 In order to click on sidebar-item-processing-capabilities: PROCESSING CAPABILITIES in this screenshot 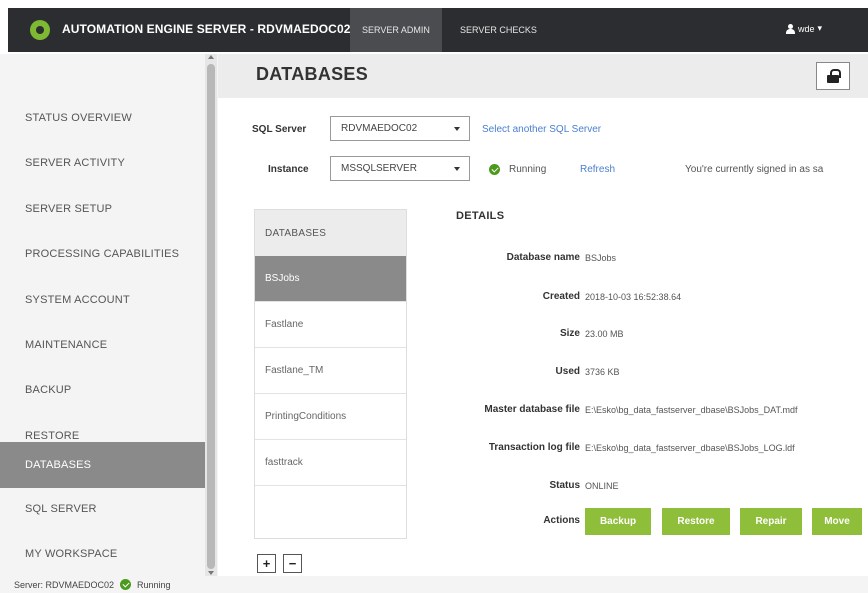, I will do `click(102, 254)`.